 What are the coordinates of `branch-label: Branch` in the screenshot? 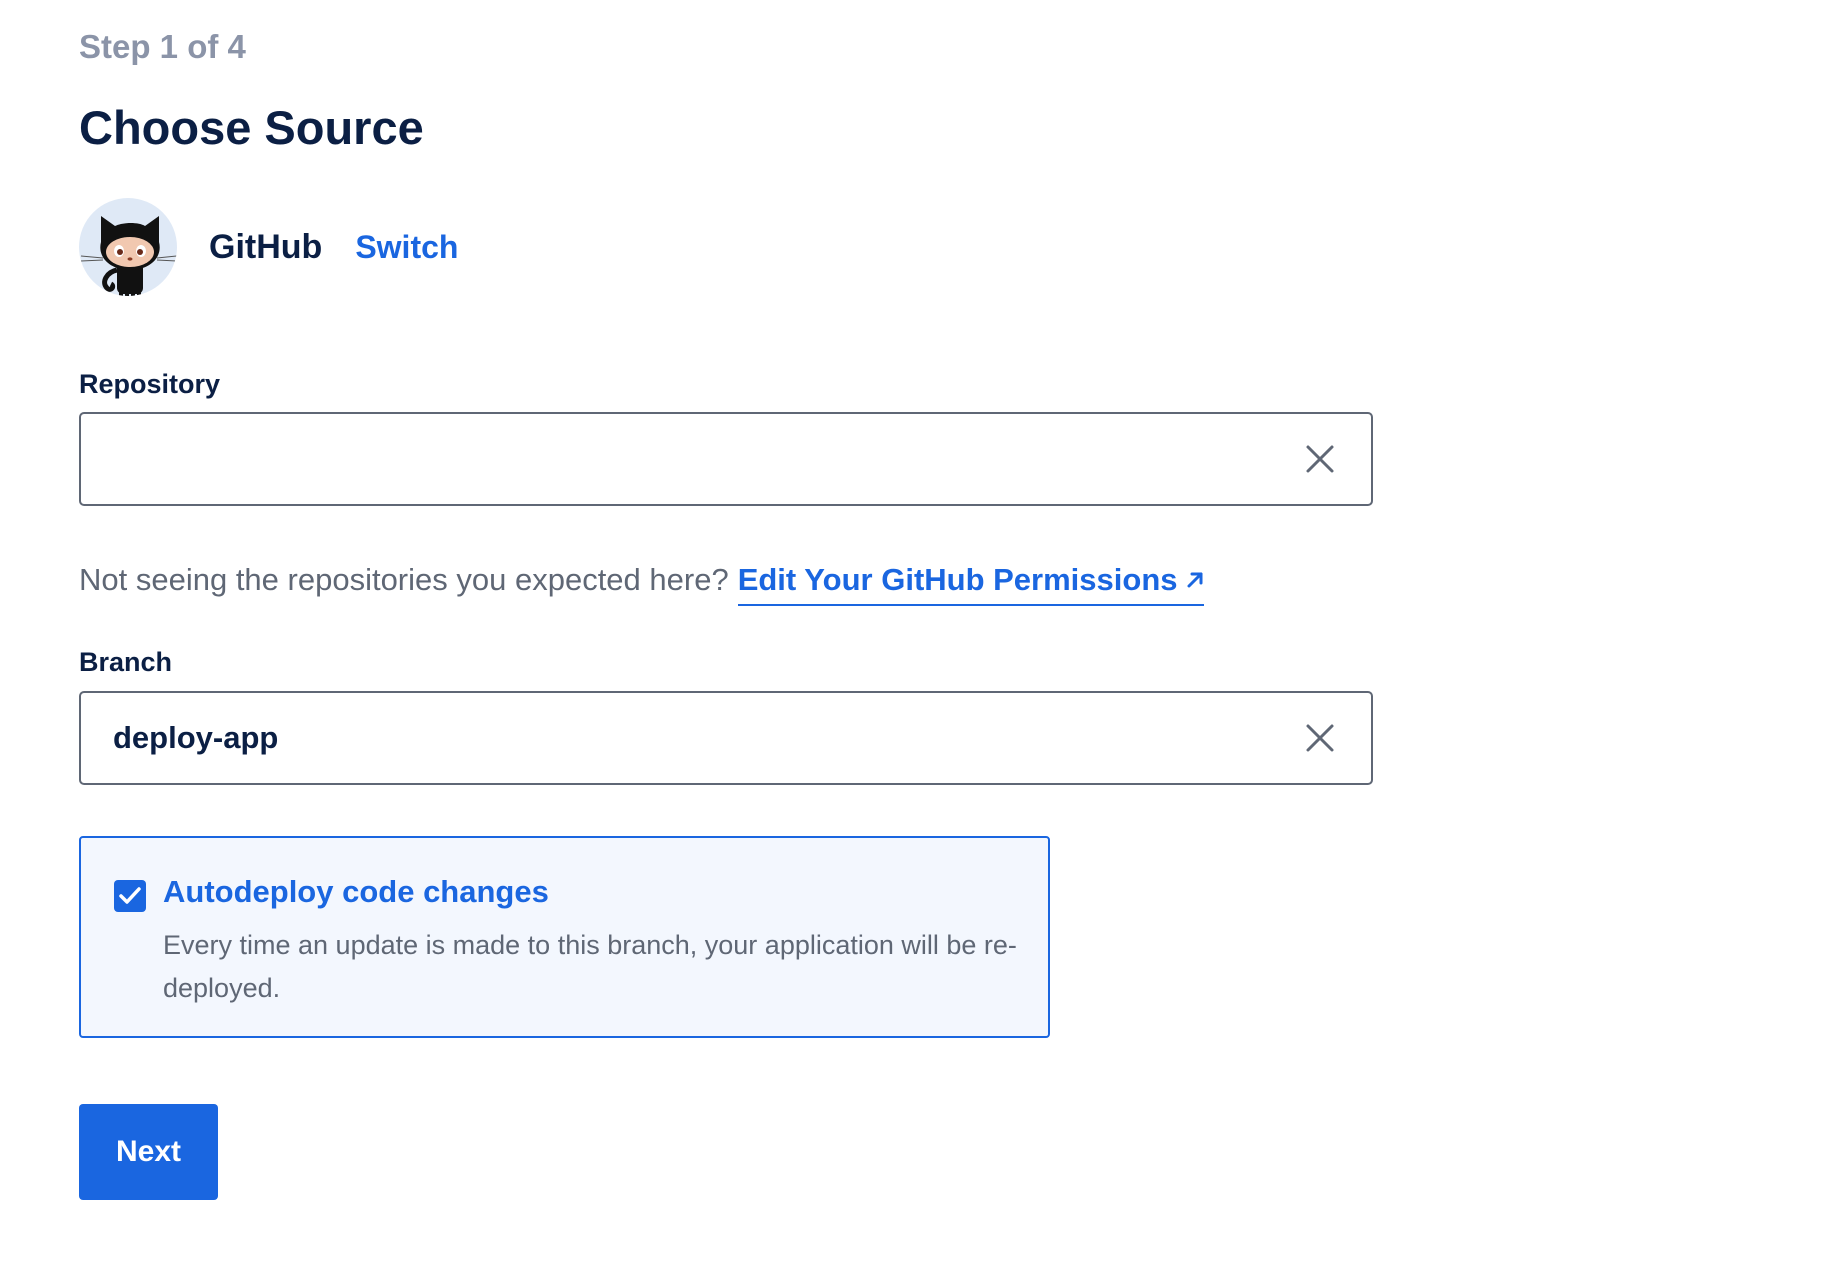 It's located at (126, 662).